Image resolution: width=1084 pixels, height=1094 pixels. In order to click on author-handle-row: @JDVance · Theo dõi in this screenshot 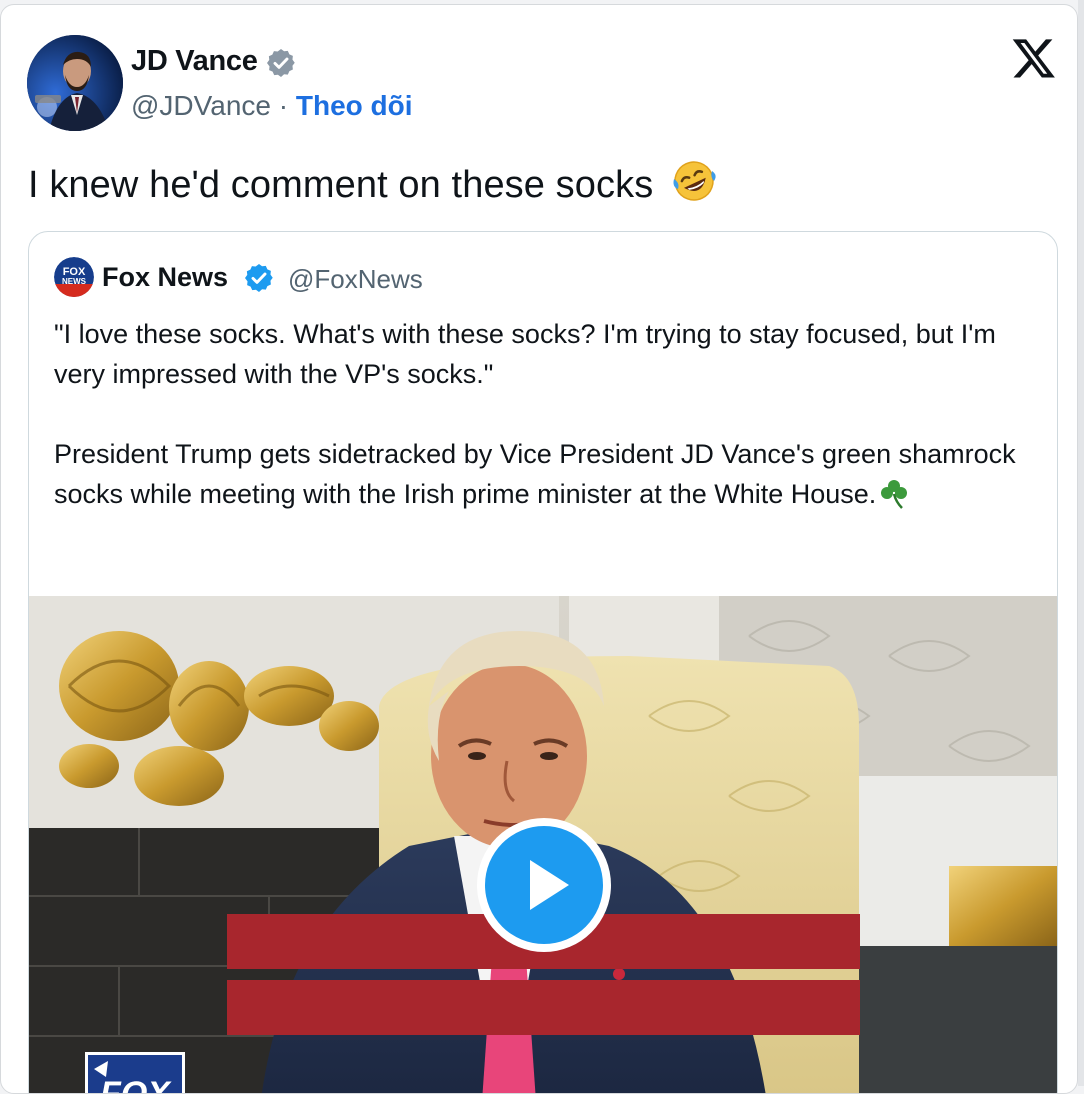, I will do `click(272, 106)`.